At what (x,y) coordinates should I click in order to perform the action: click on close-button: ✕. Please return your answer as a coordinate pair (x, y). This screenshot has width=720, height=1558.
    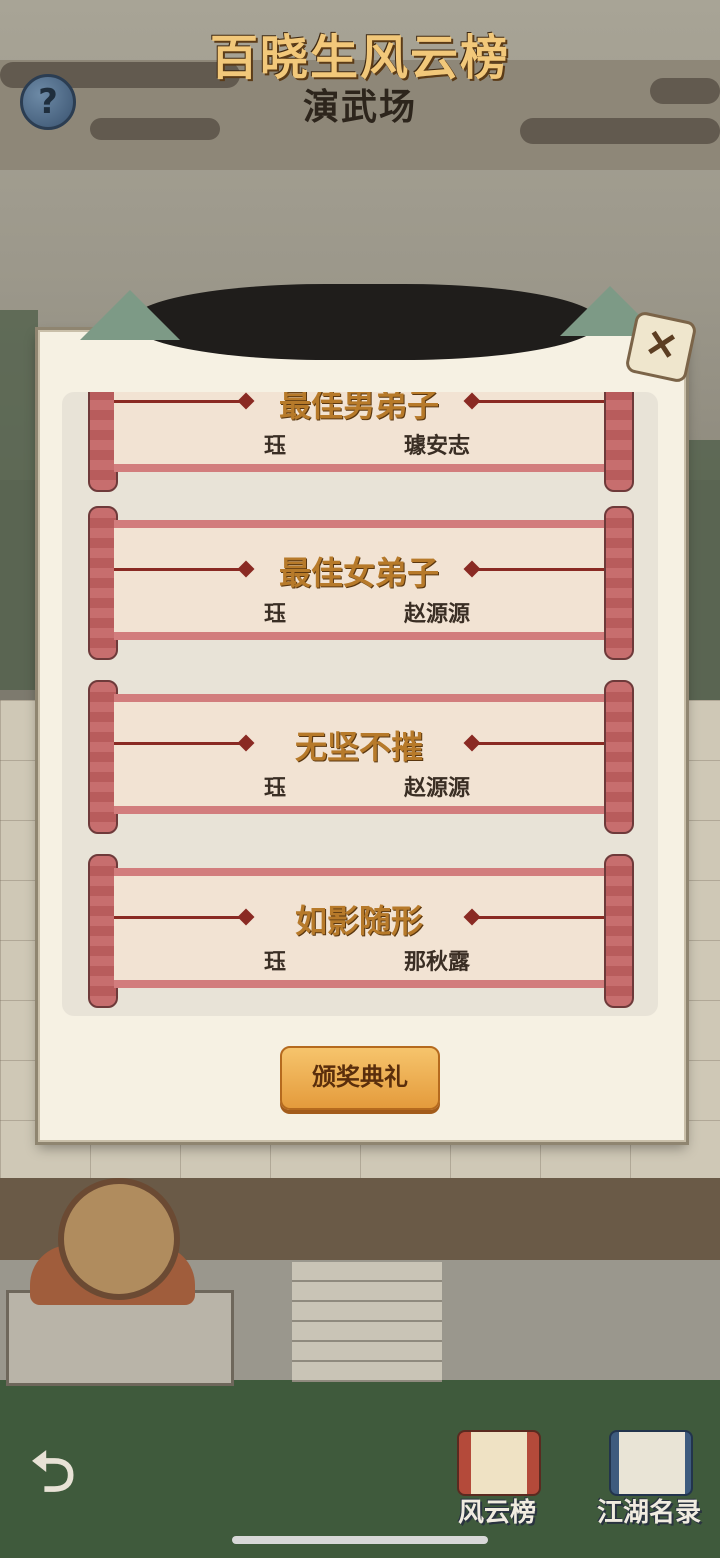
    Looking at the image, I should click on (661, 347).